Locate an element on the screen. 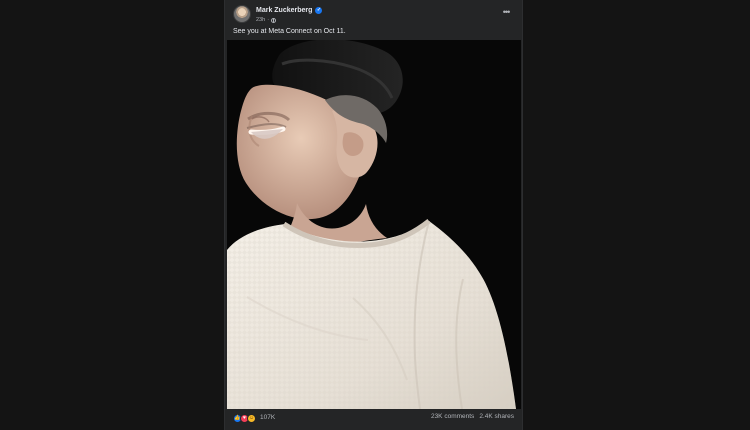 The width and height of the screenshot is (750, 430). post-time: 23h is located at coordinates (260, 20).